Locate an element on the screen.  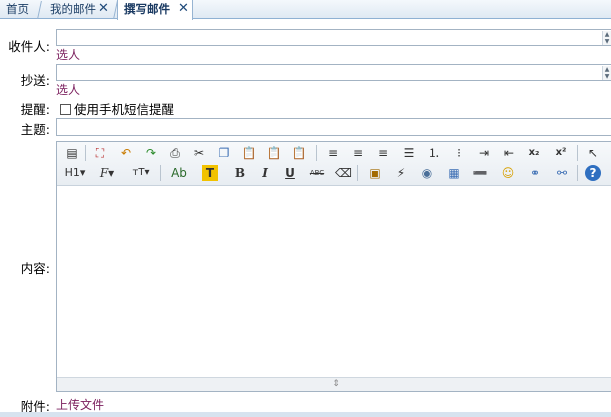
copy-icon: ❐ is located at coordinates (224, 153).